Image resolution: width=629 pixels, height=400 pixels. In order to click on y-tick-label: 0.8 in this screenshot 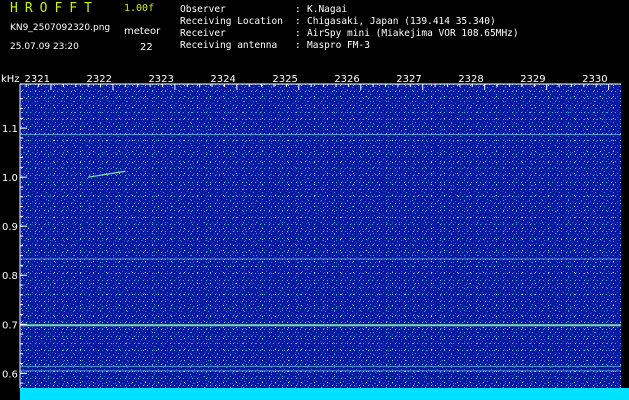, I will do `click(10, 276)`.